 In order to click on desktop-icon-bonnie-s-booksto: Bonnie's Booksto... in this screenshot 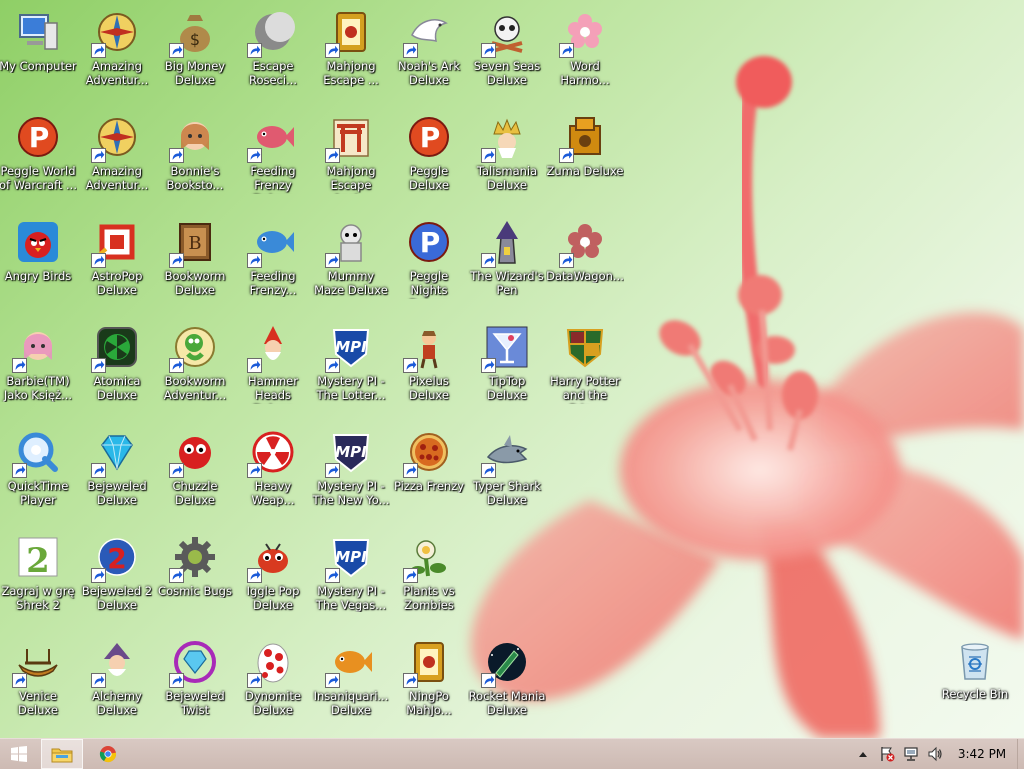, I will do `click(195, 155)`.